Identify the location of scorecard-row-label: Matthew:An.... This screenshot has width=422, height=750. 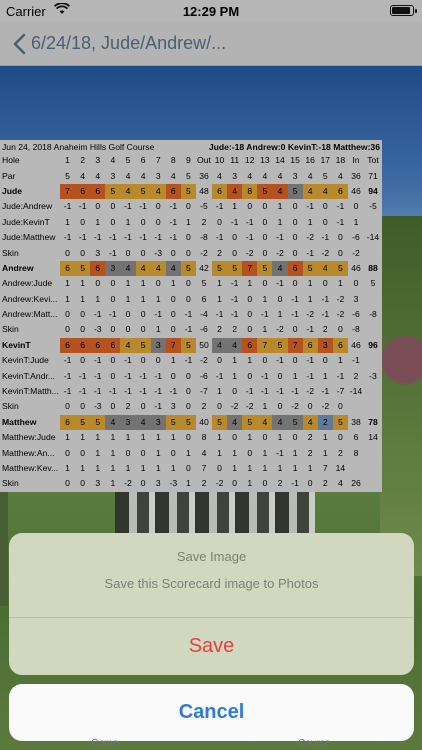
(28, 452).